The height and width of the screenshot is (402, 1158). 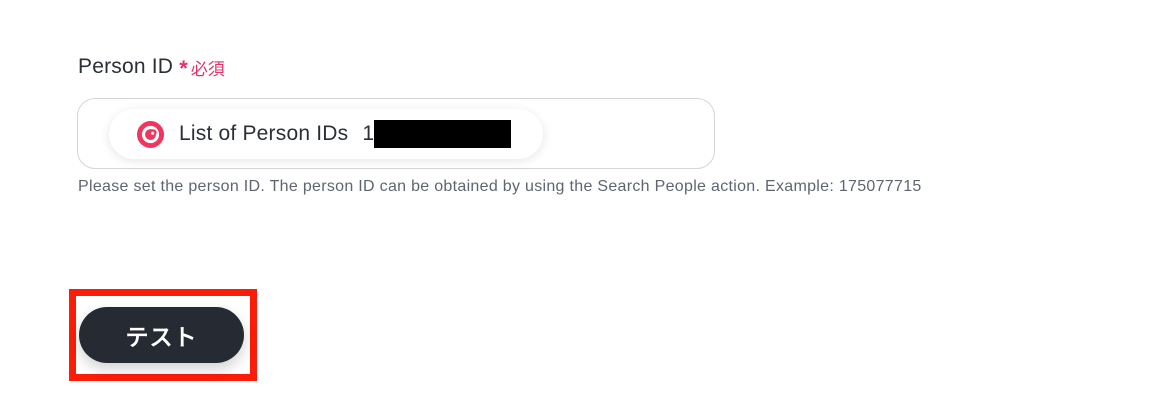 I want to click on redacted-value, so click(x=443, y=134).